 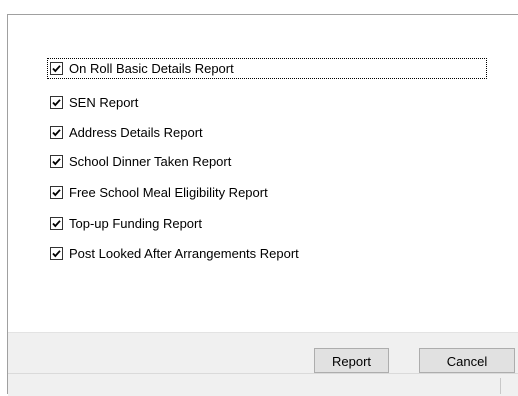 What do you see at coordinates (351, 360) in the screenshot?
I see `report-button: Report` at bounding box center [351, 360].